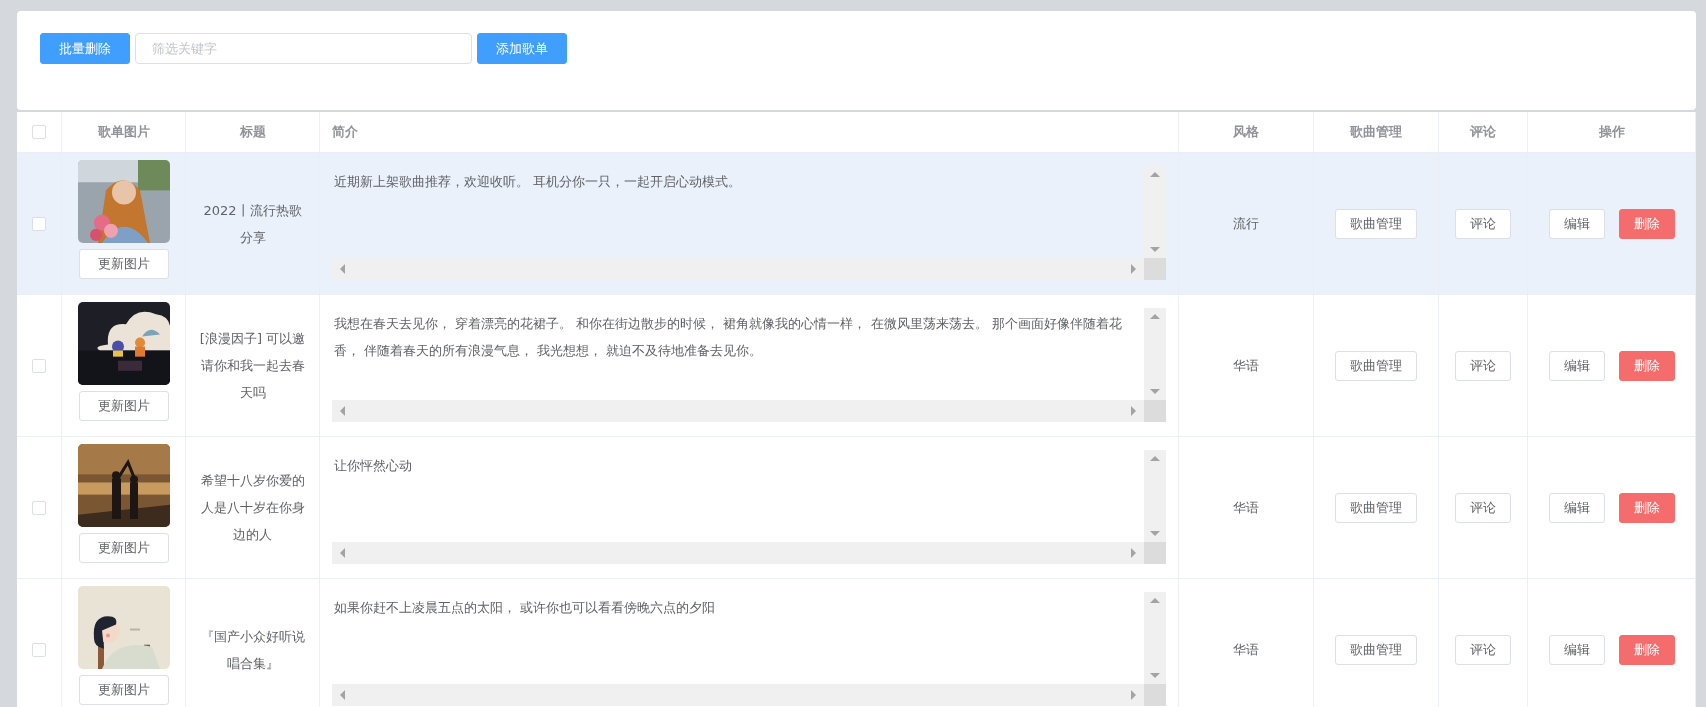 This screenshot has height=707, width=1706. Describe the element at coordinates (1483, 132) in the screenshot. I see `column-header: 评论` at that location.